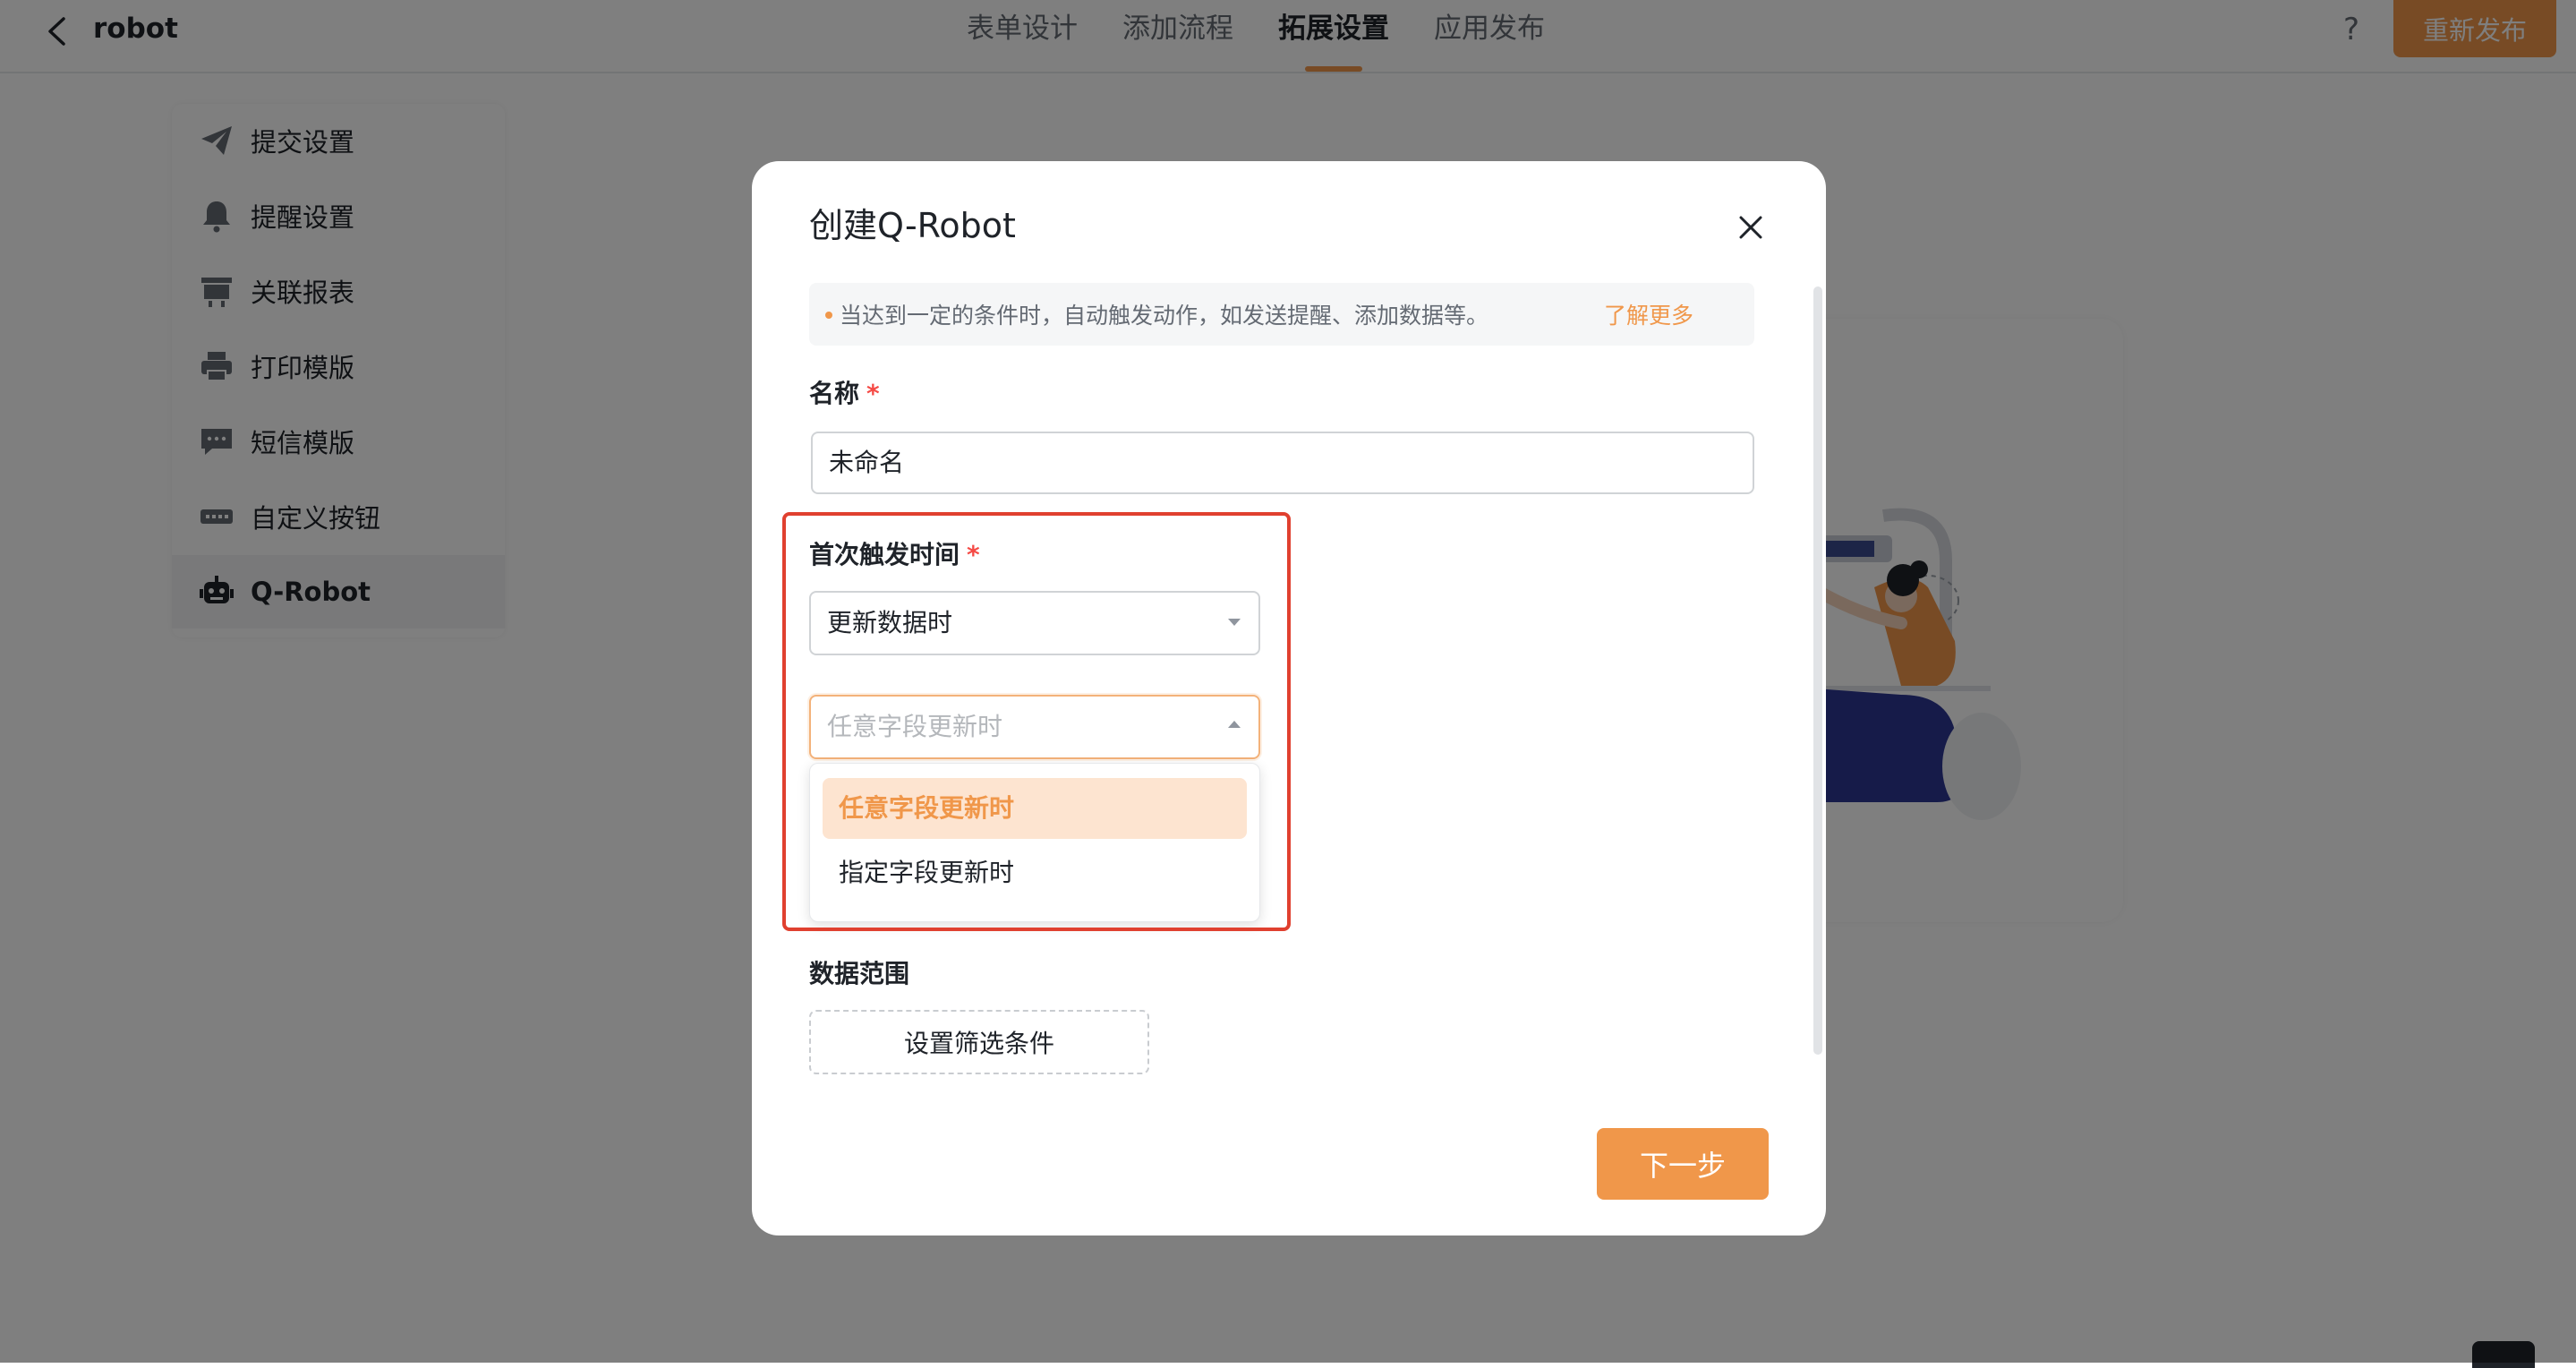  Describe the element at coordinates (1234, 724) in the screenshot. I see `caret-up-icon` at that location.